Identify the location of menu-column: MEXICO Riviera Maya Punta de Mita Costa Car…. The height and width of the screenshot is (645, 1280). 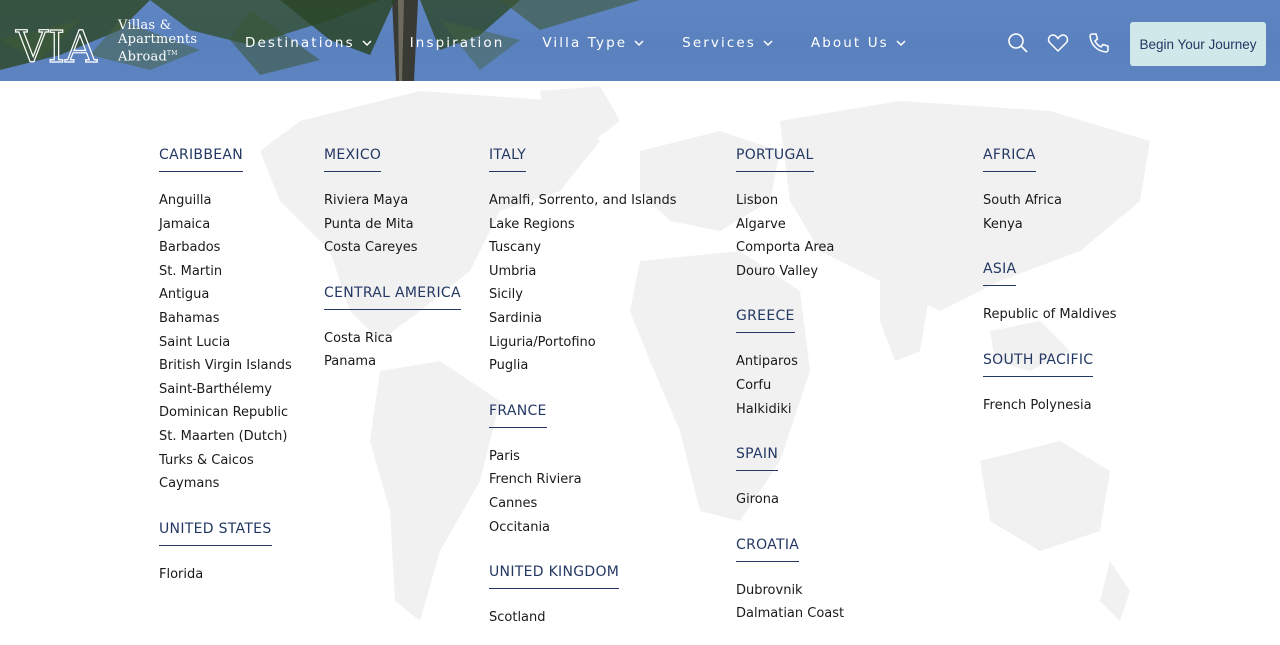
(392, 270).